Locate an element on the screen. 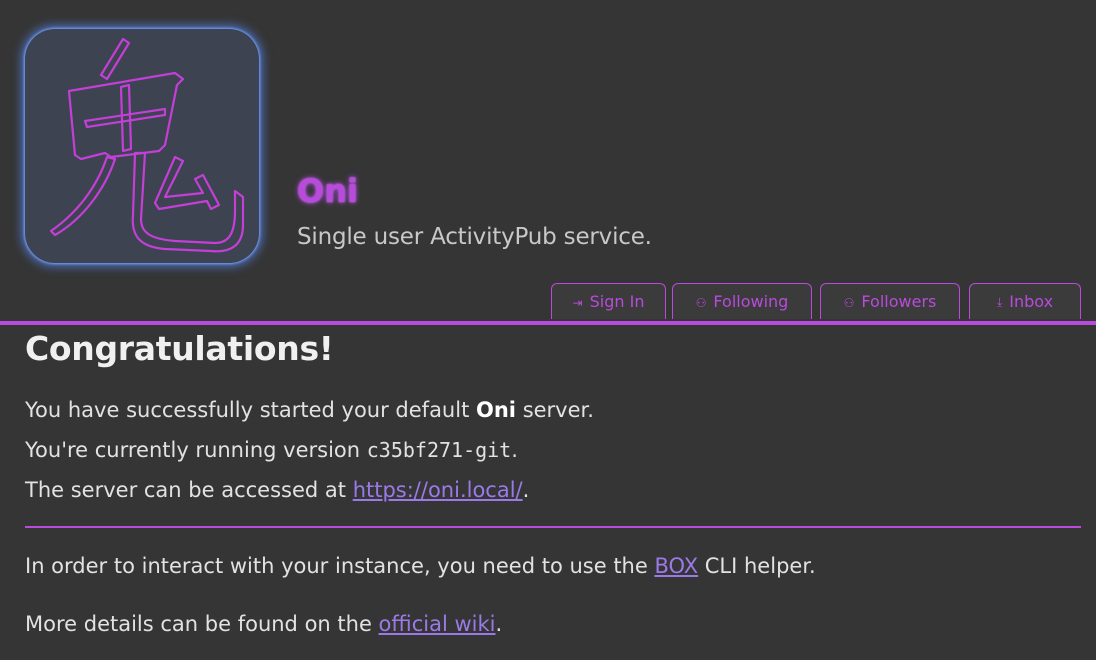 The width and height of the screenshot is (1096, 660). tab-sign-in: ⇥ Sign In is located at coordinates (608, 301).